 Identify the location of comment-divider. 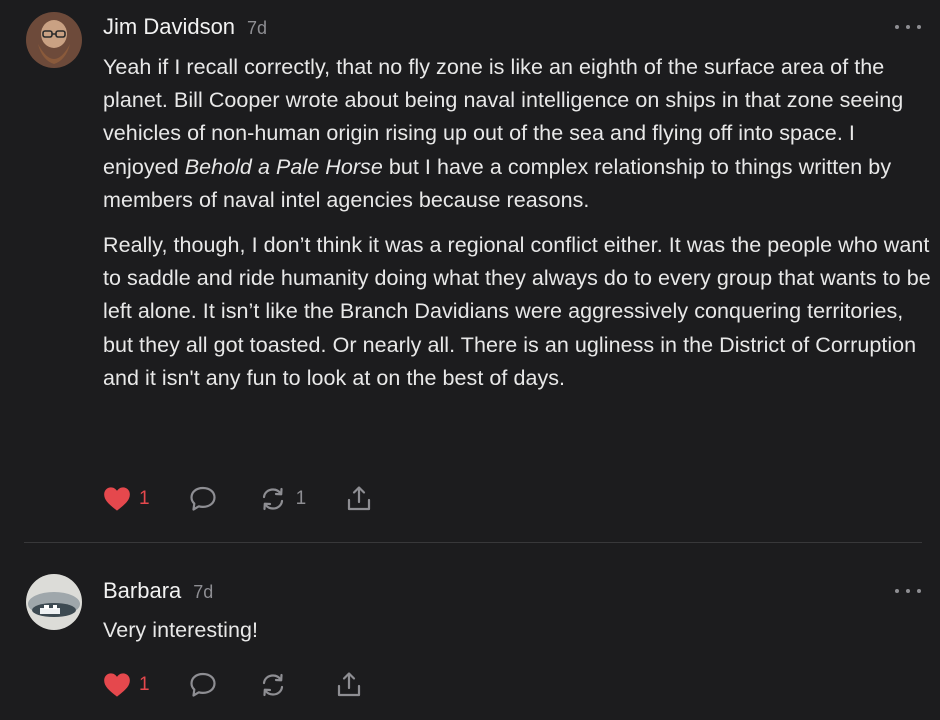
(473, 542).